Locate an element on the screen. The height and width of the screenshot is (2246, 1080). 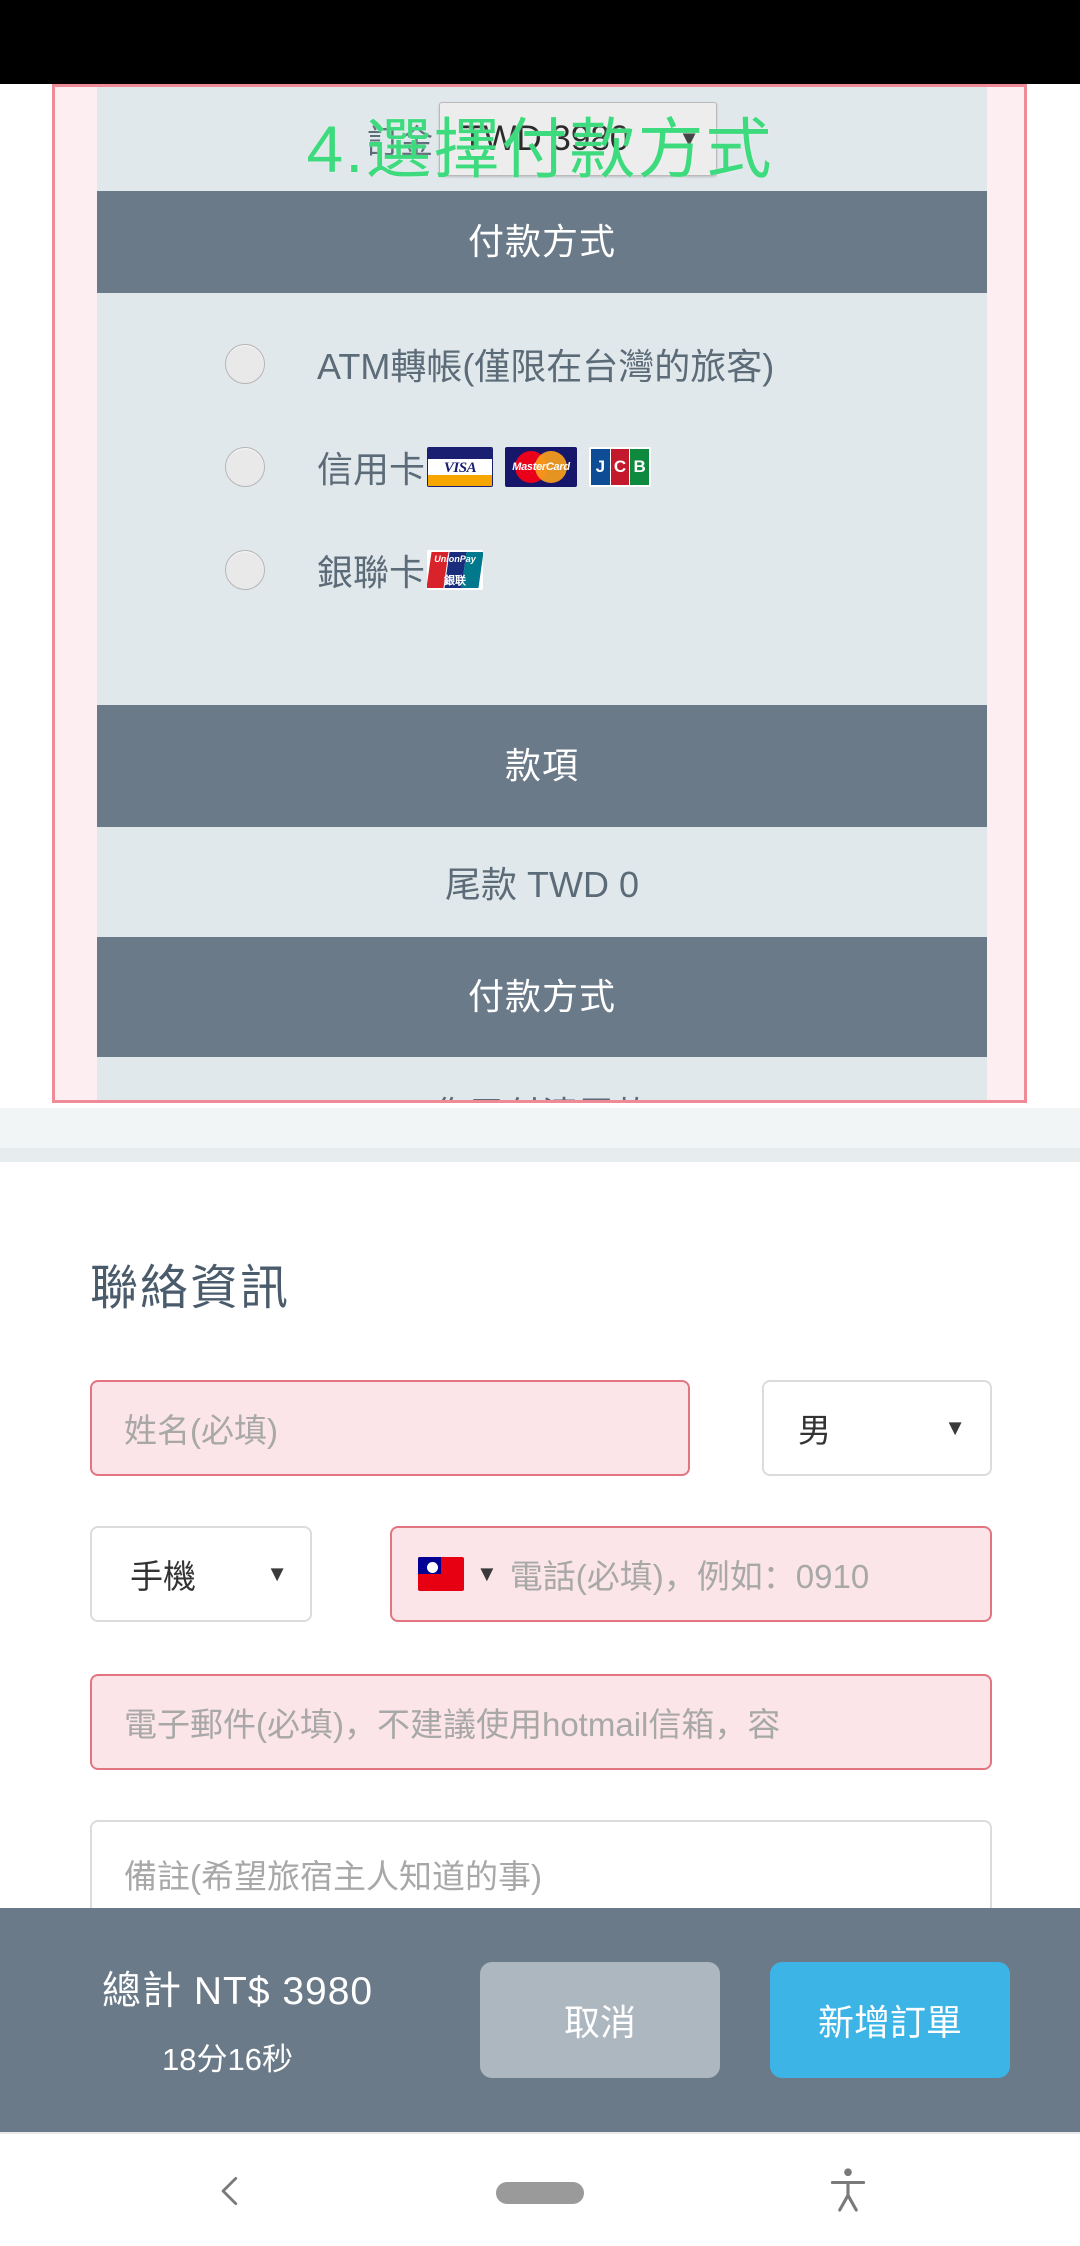
note-textarea-placeholder: 備註(希望旅宿主人知道的事) is located at coordinates (333, 1876).